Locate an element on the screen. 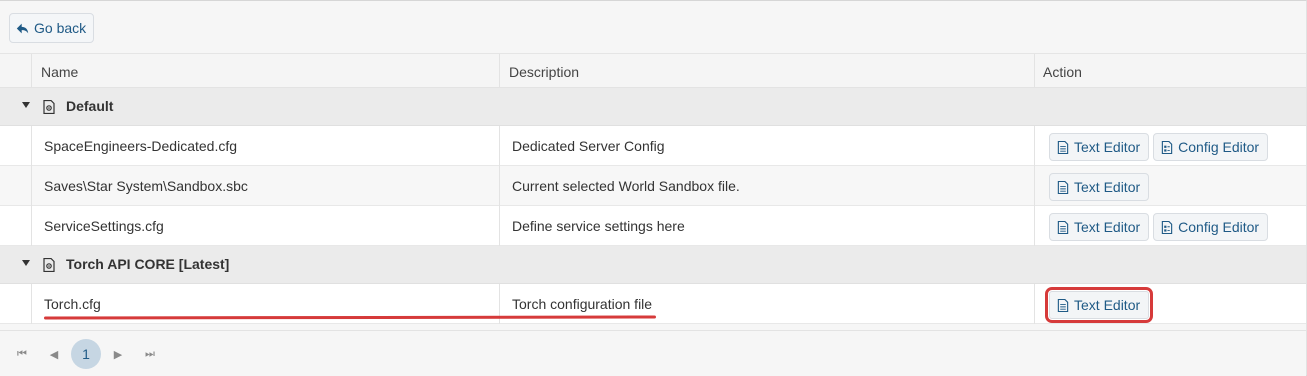  arrow-back-icon is located at coordinates (22, 28).